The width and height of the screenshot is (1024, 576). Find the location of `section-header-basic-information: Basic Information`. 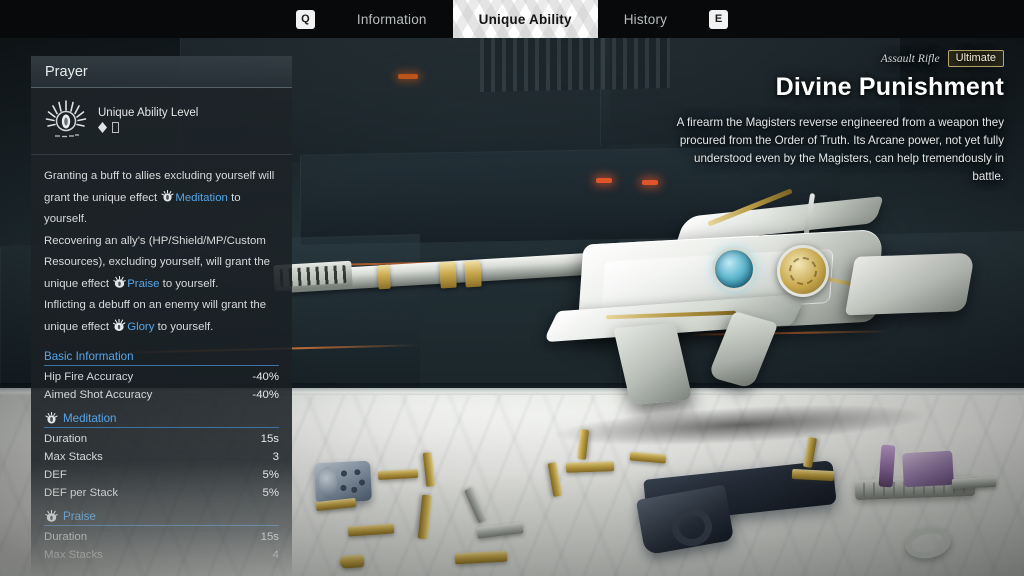

section-header-basic-information: Basic Information is located at coordinates (161, 358).